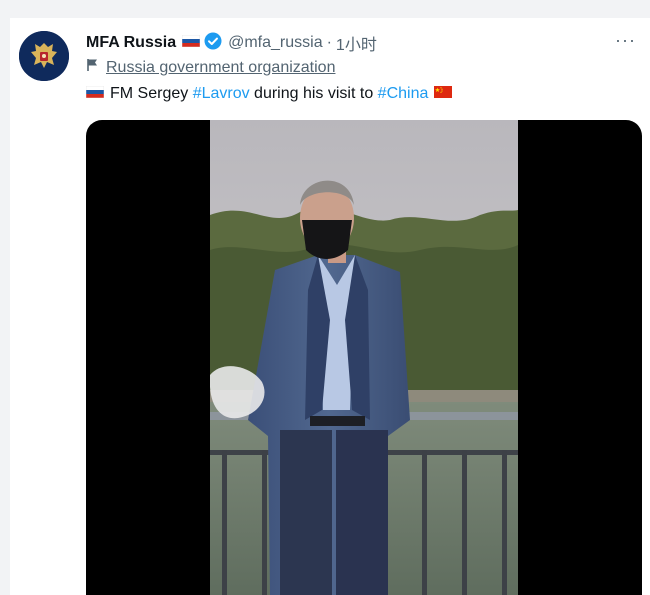  Describe the element at coordinates (403, 94) in the screenshot. I see `hashtag-china-link: #China` at that location.